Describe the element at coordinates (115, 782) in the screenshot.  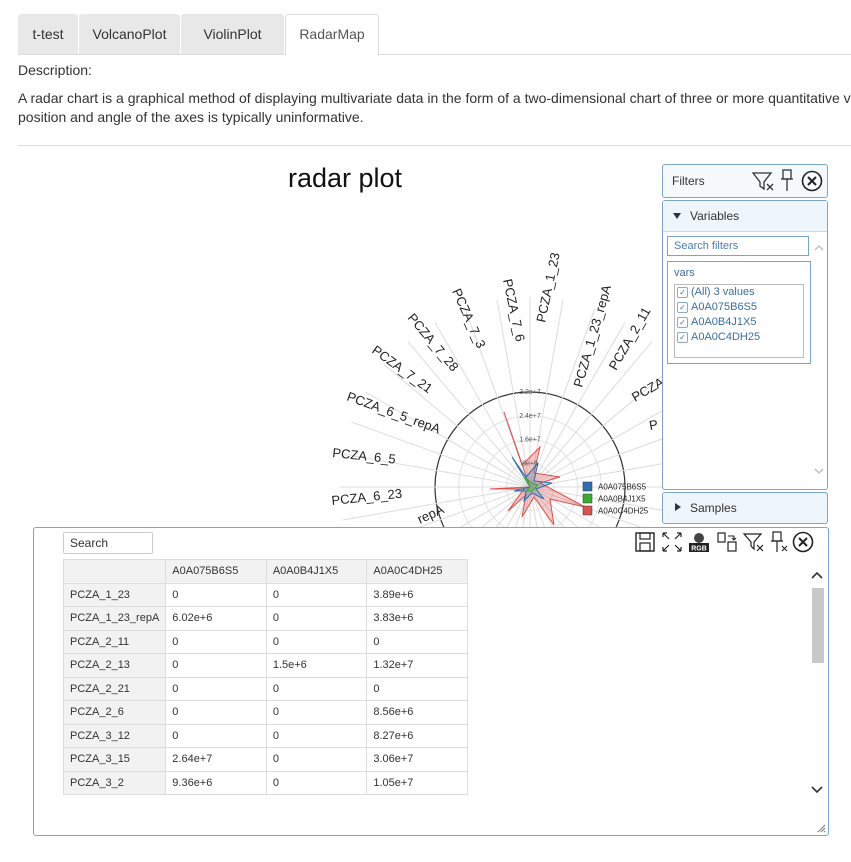
I see `row-header: PCZA_3_2` at that location.